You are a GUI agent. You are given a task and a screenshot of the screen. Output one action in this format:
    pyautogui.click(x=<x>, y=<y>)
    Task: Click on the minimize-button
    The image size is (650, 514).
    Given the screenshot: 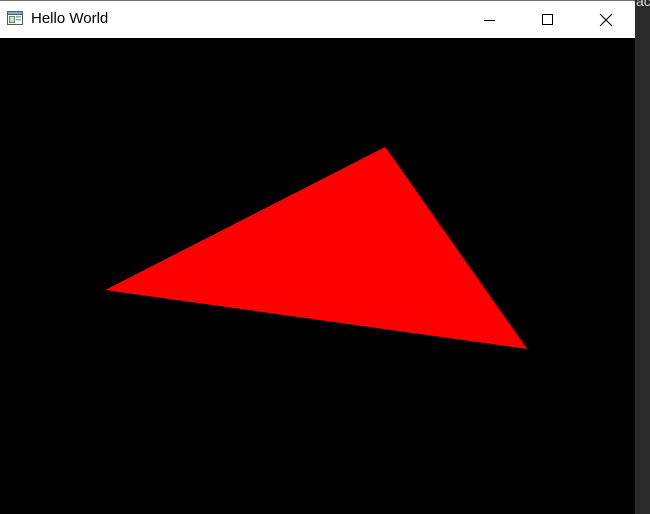 What is the action you would take?
    pyautogui.click(x=490, y=19)
    